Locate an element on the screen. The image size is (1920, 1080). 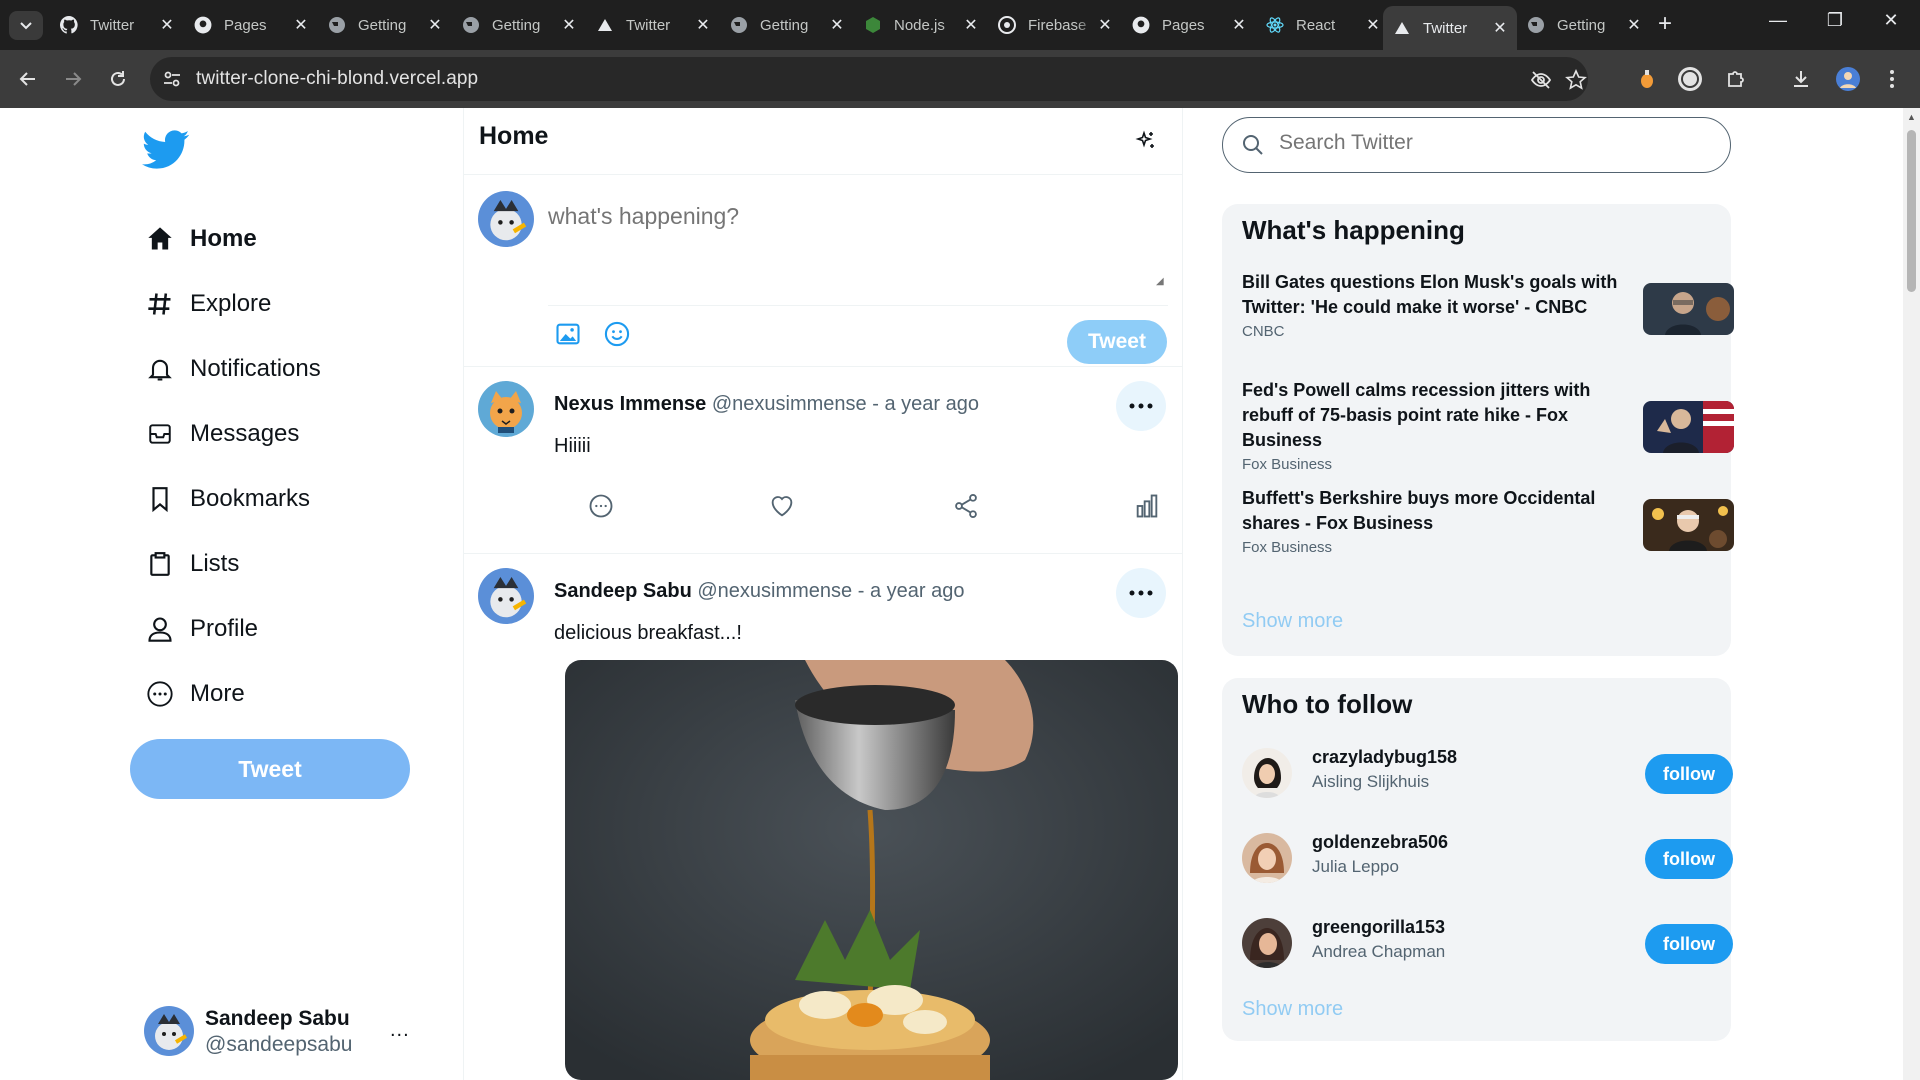
sidebar-item-profile: Profile is located at coordinates (200, 629).